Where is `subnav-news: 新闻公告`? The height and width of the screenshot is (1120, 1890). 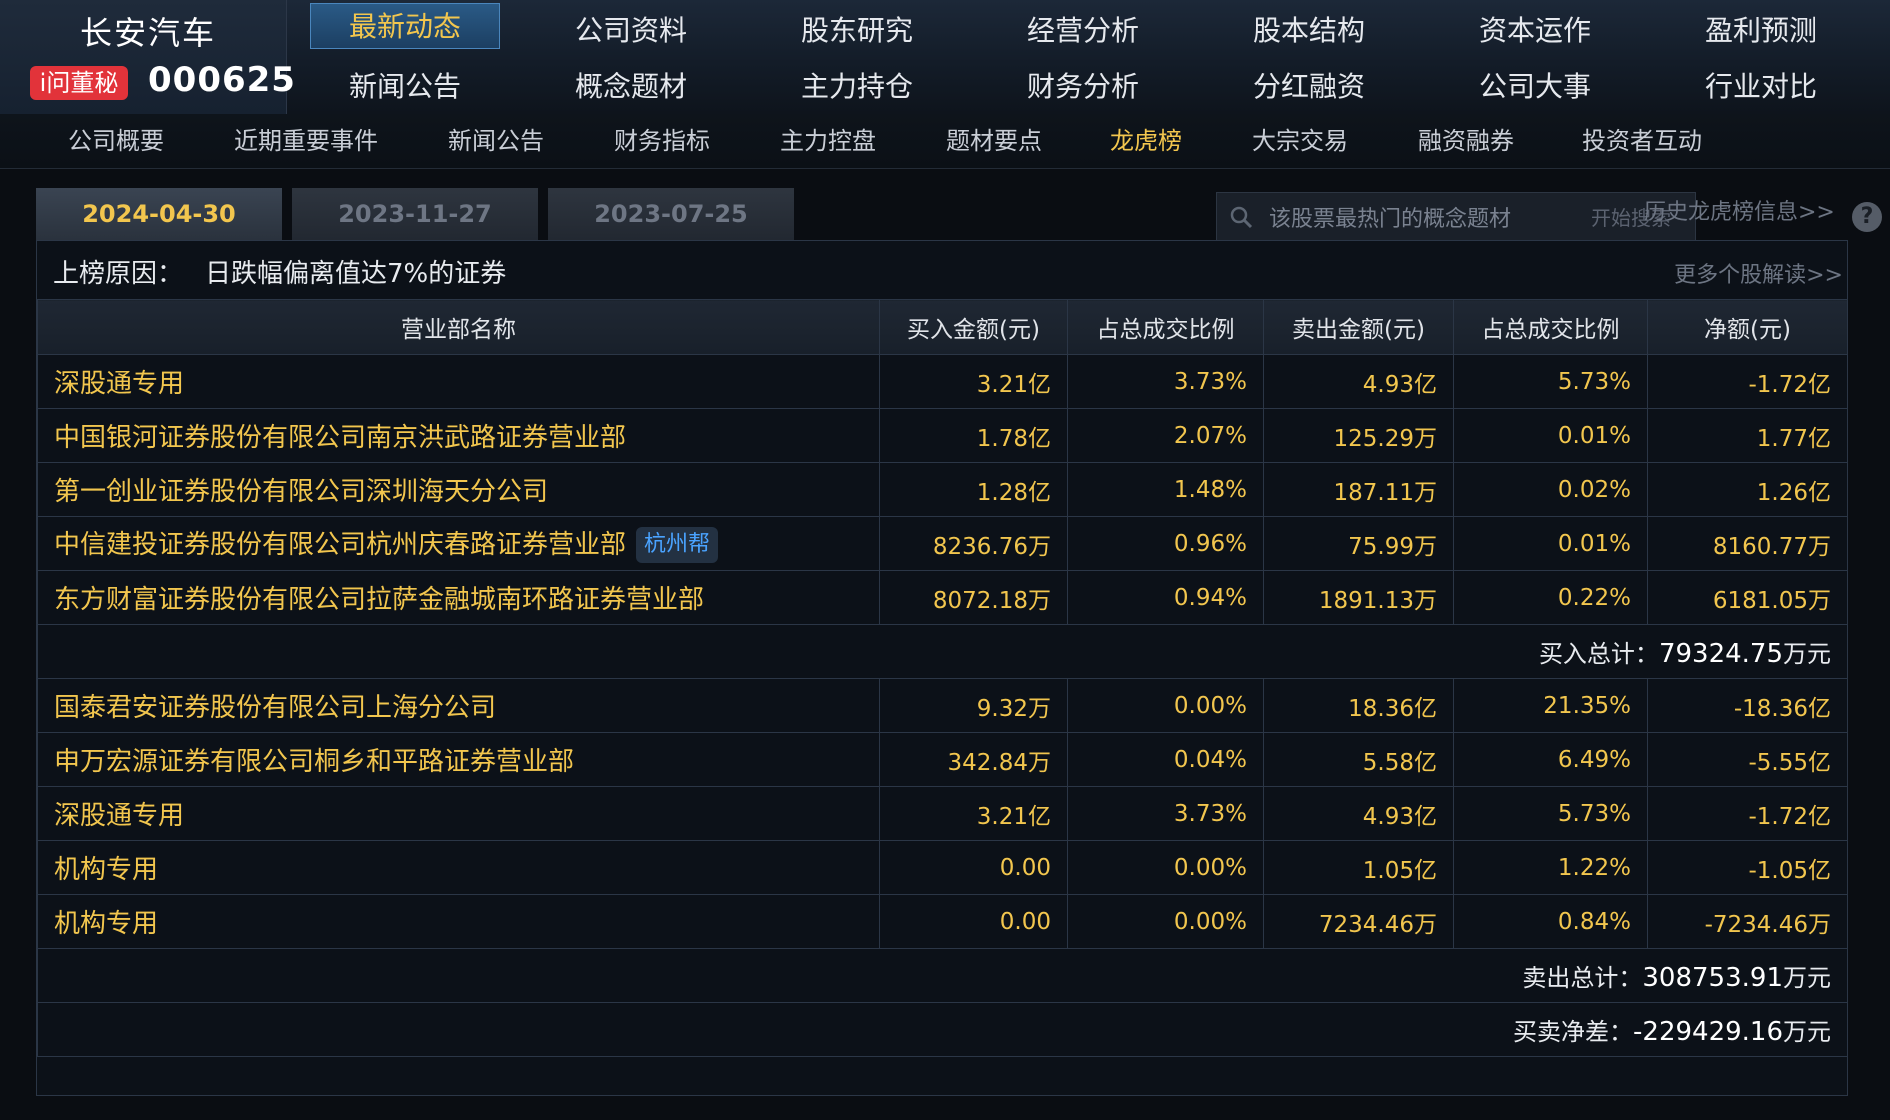
subnav-news: 新闻公告 is located at coordinates (496, 141).